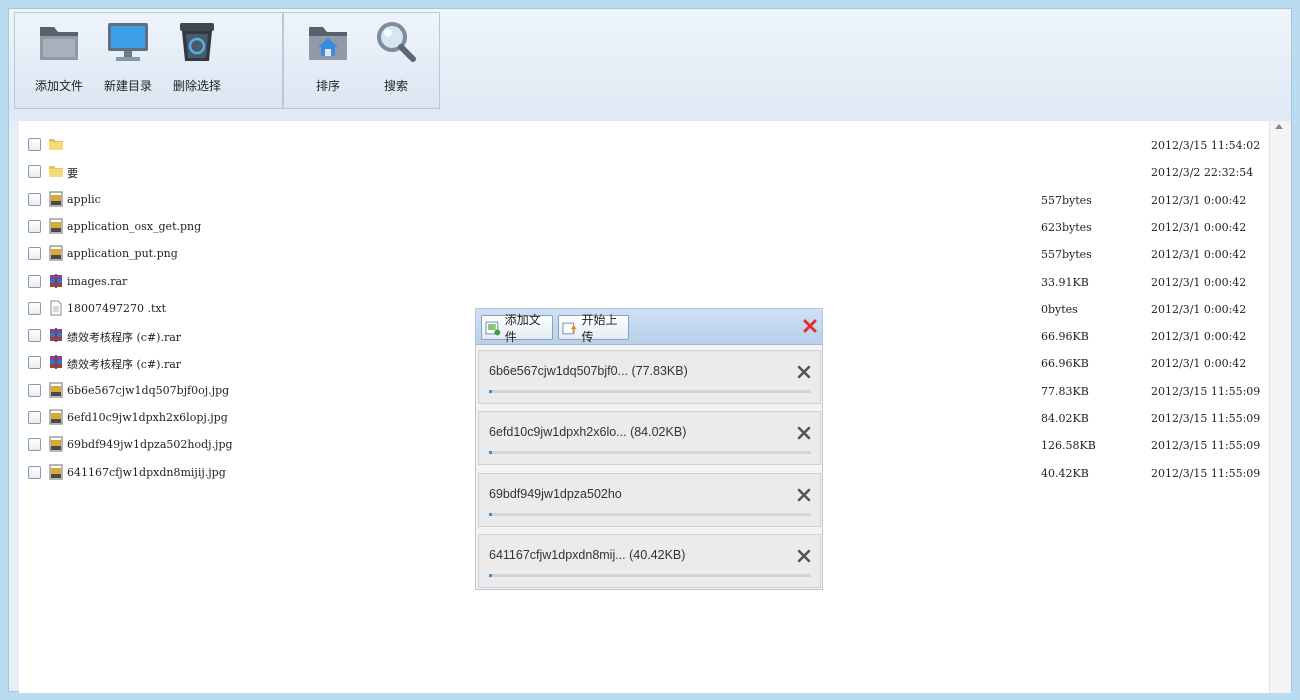 The image size is (1300, 700). What do you see at coordinates (328, 58) in the screenshot?
I see `sort-button: 排序` at bounding box center [328, 58].